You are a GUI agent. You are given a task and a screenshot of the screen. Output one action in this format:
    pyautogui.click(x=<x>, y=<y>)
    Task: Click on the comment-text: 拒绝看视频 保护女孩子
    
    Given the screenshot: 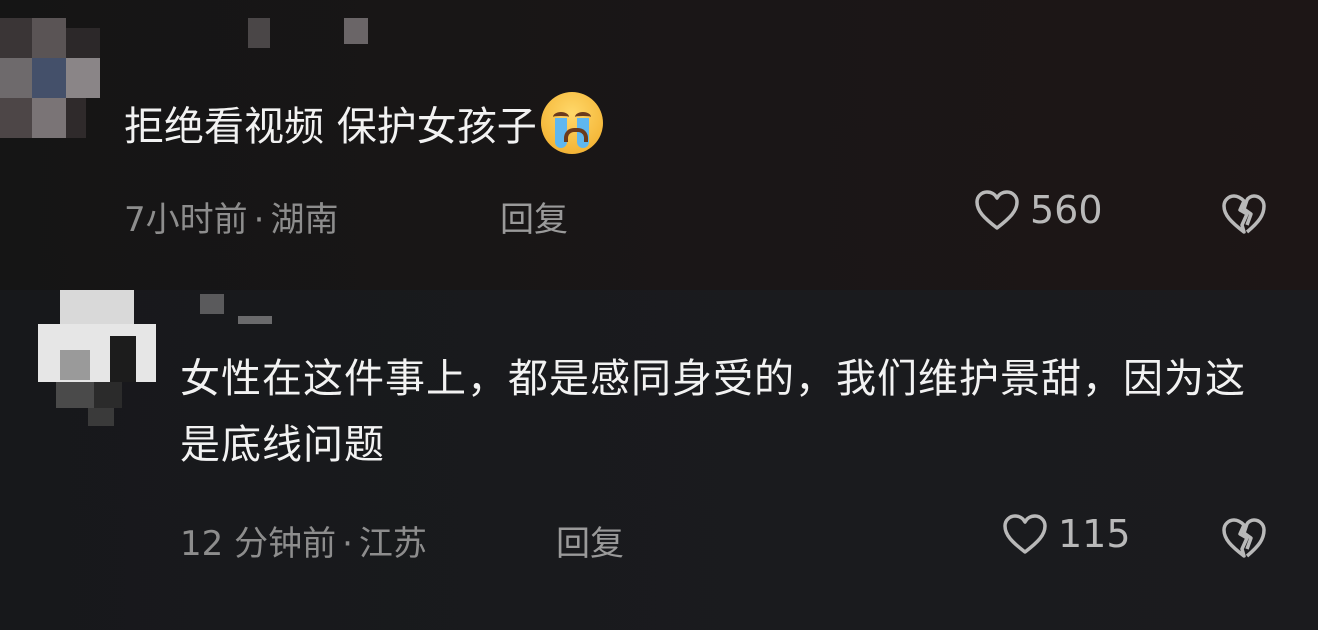 What is the action you would take?
    pyautogui.click(x=363, y=123)
    